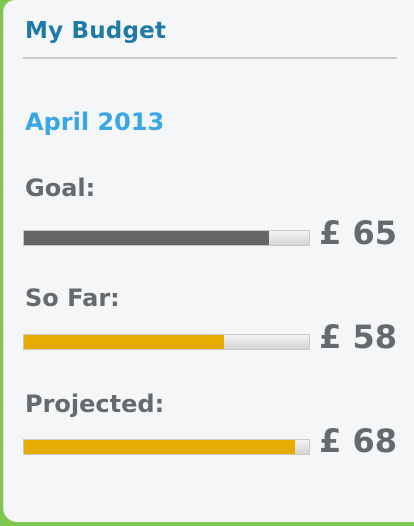 The width and height of the screenshot is (414, 526). Describe the element at coordinates (124, 342) in the screenshot. I see `so-far-bar-fill` at that location.